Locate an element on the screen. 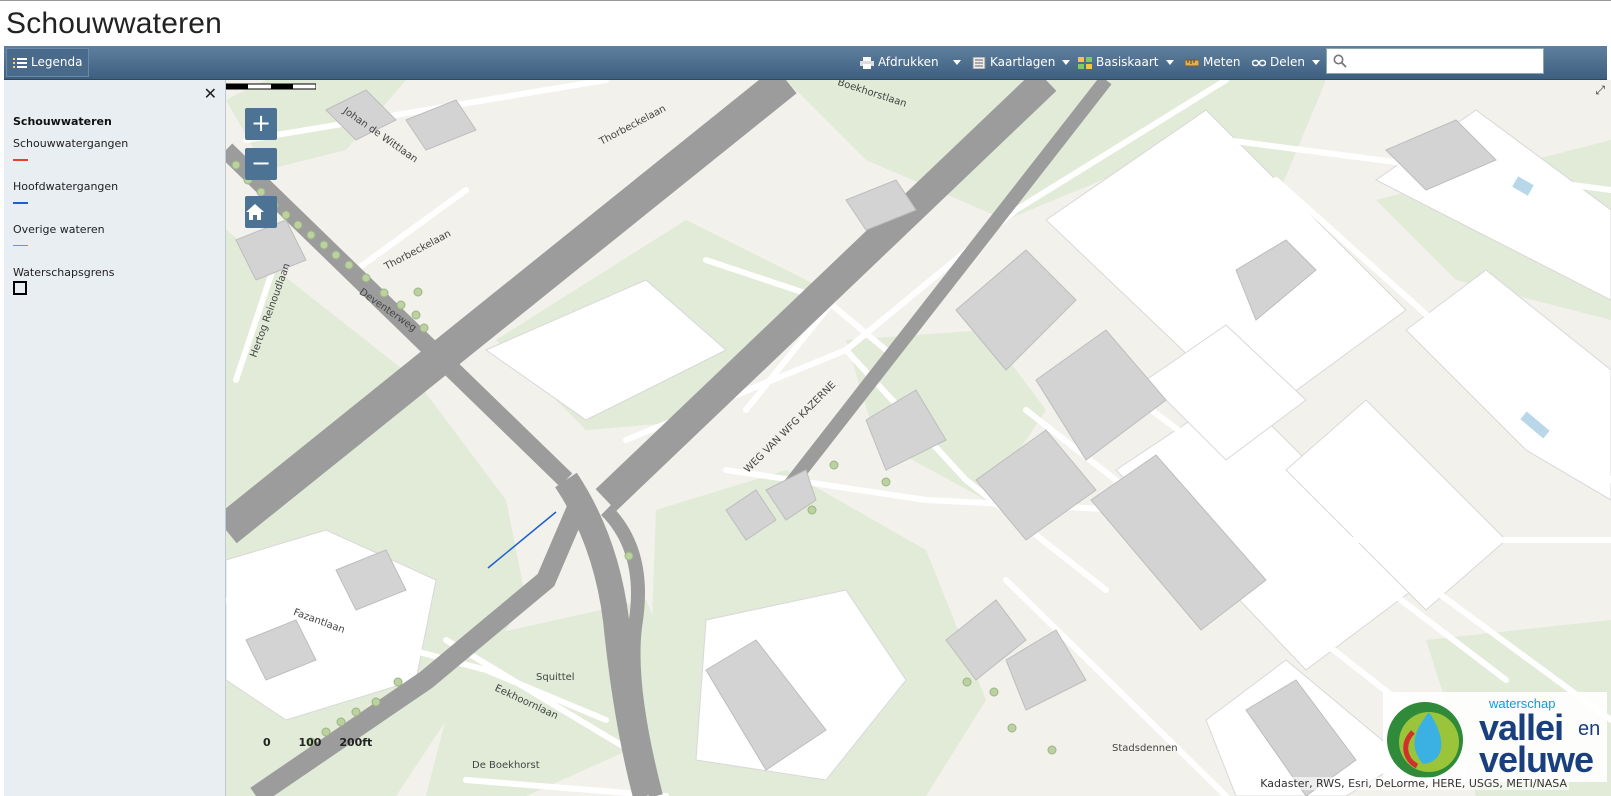  search-input is located at coordinates (1447, 62).